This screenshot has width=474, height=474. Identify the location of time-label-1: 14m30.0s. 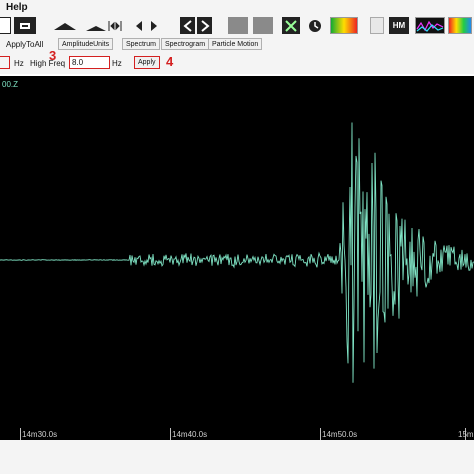
(40, 434).